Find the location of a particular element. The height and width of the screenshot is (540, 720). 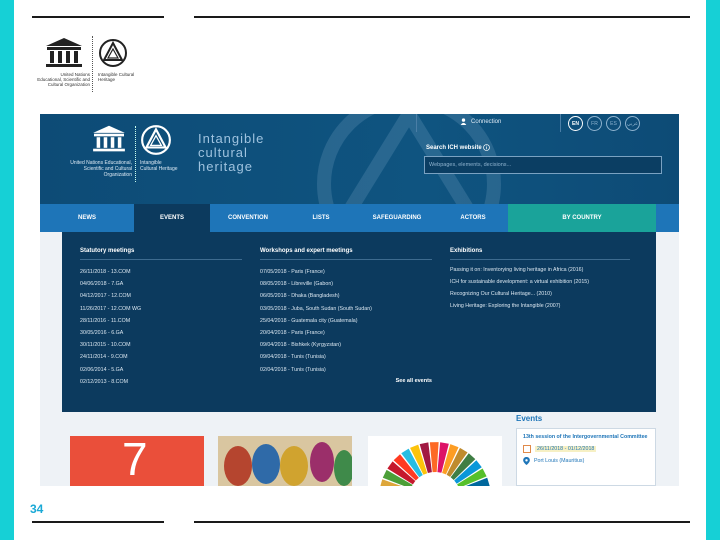

event-dates-row: 26/11/2018 - 01/12/2018 is located at coordinates (586, 449).